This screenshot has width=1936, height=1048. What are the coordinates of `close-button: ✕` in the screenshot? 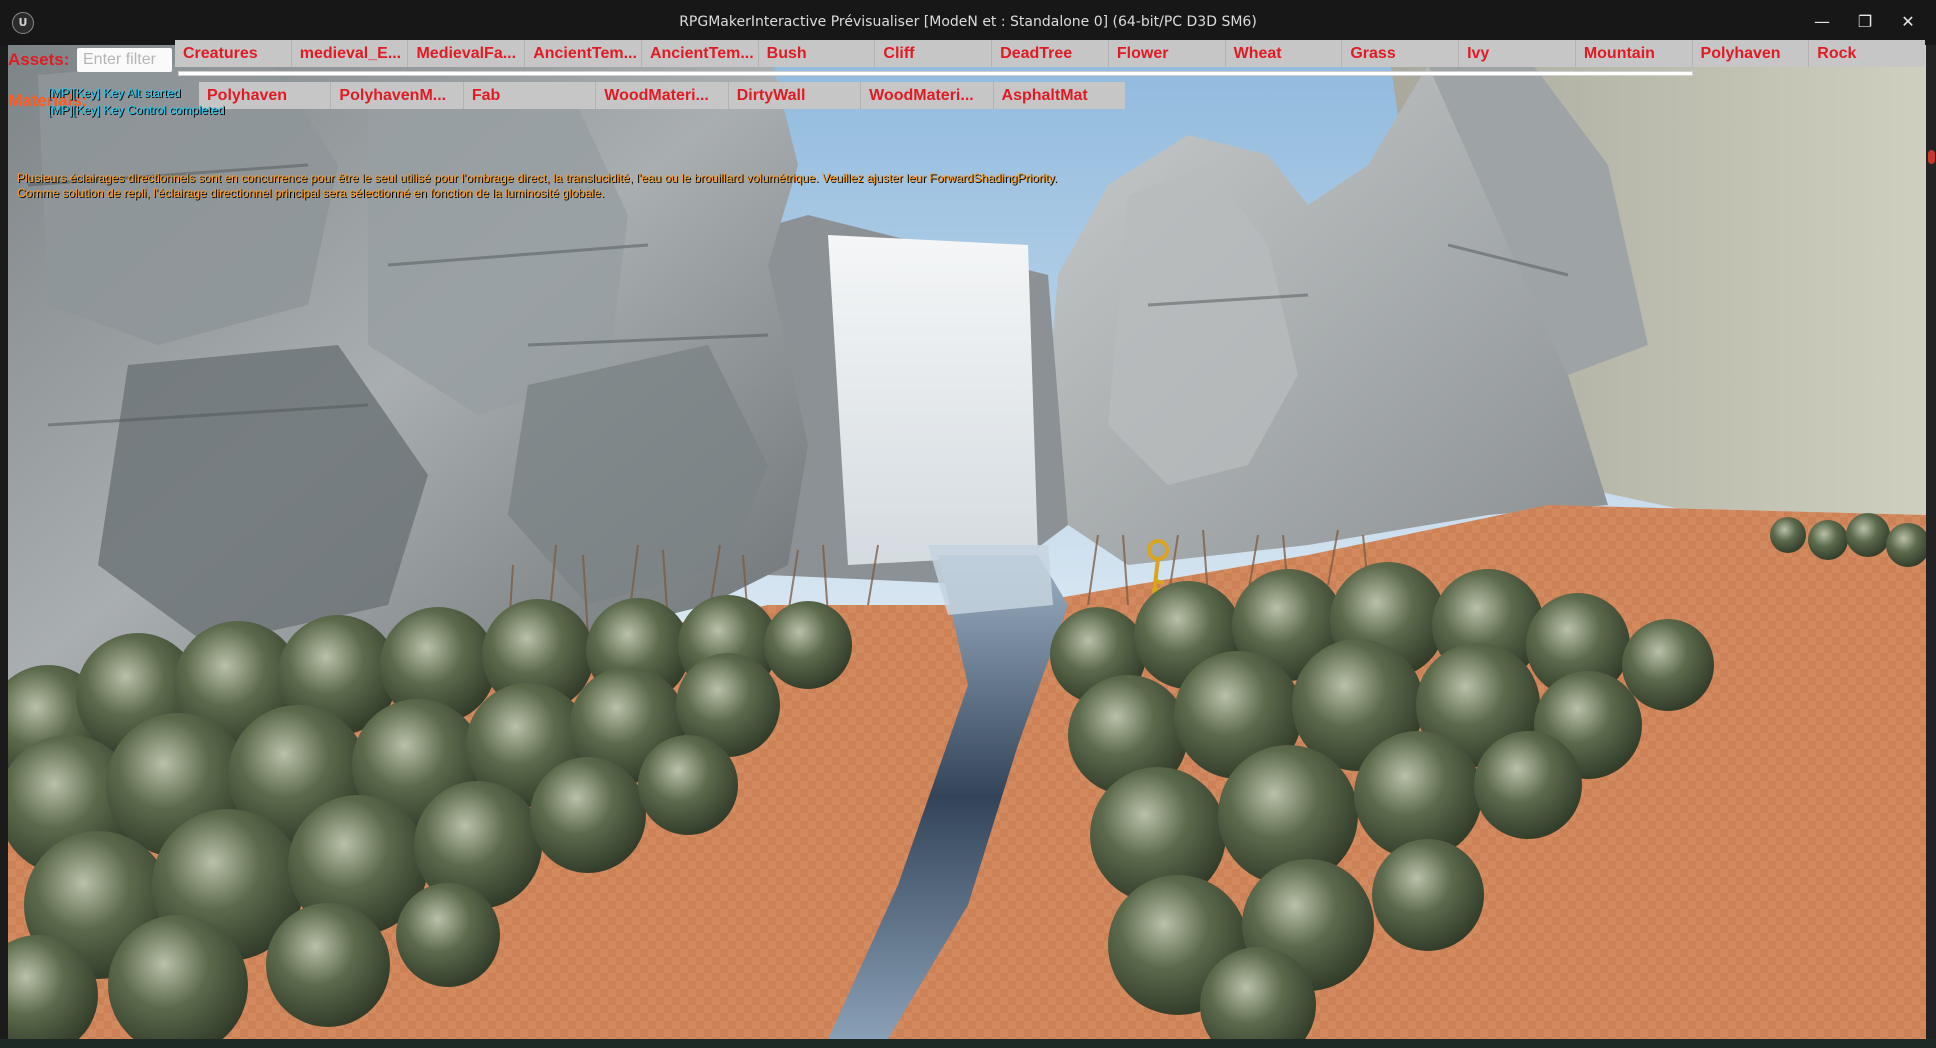 It's located at (1908, 22).